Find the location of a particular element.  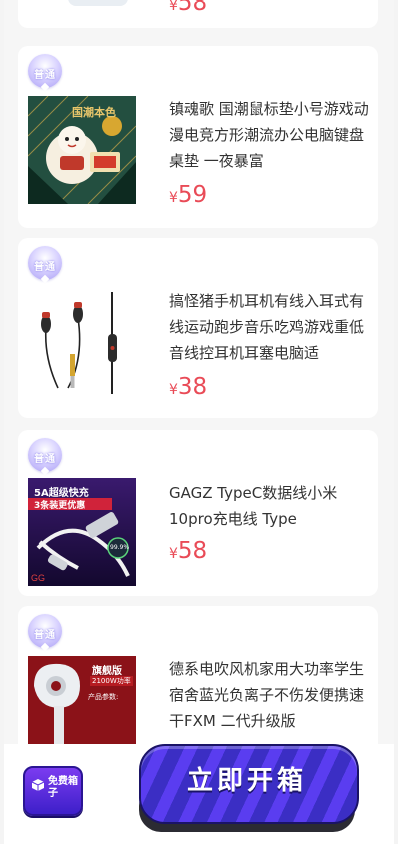

image-caption: 2100W功率 is located at coordinates (111, 681).